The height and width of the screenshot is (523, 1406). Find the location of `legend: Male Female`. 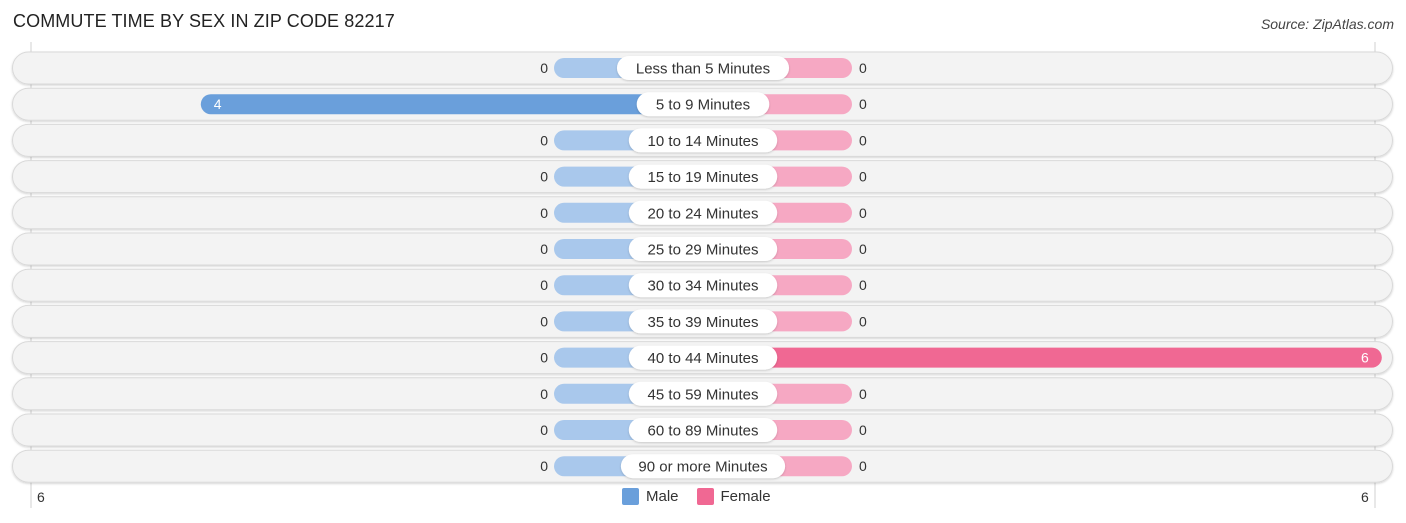

legend: Male Female is located at coordinates (705, 496).